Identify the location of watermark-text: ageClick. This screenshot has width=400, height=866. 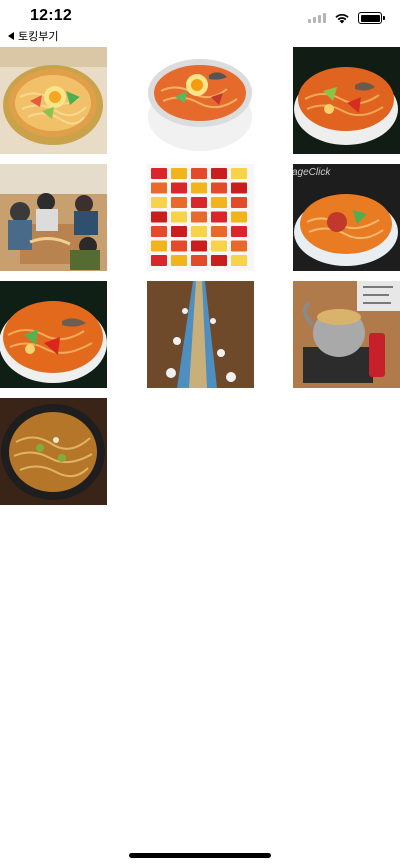
(312, 172).